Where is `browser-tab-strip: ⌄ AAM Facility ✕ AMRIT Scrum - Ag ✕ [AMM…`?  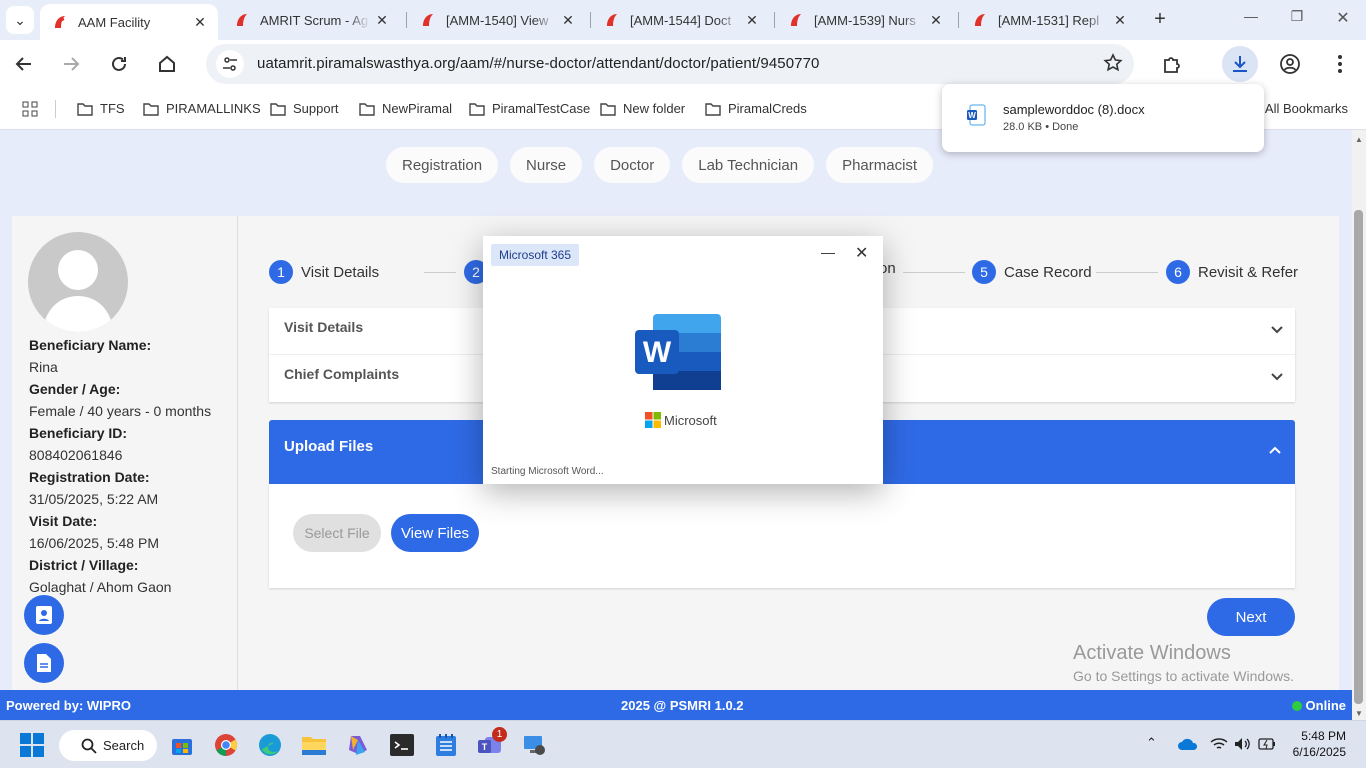
browser-tab-strip: ⌄ AAM Facility ✕ AMRIT Scrum - Ag ✕ [AMM… is located at coordinates (683, 20).